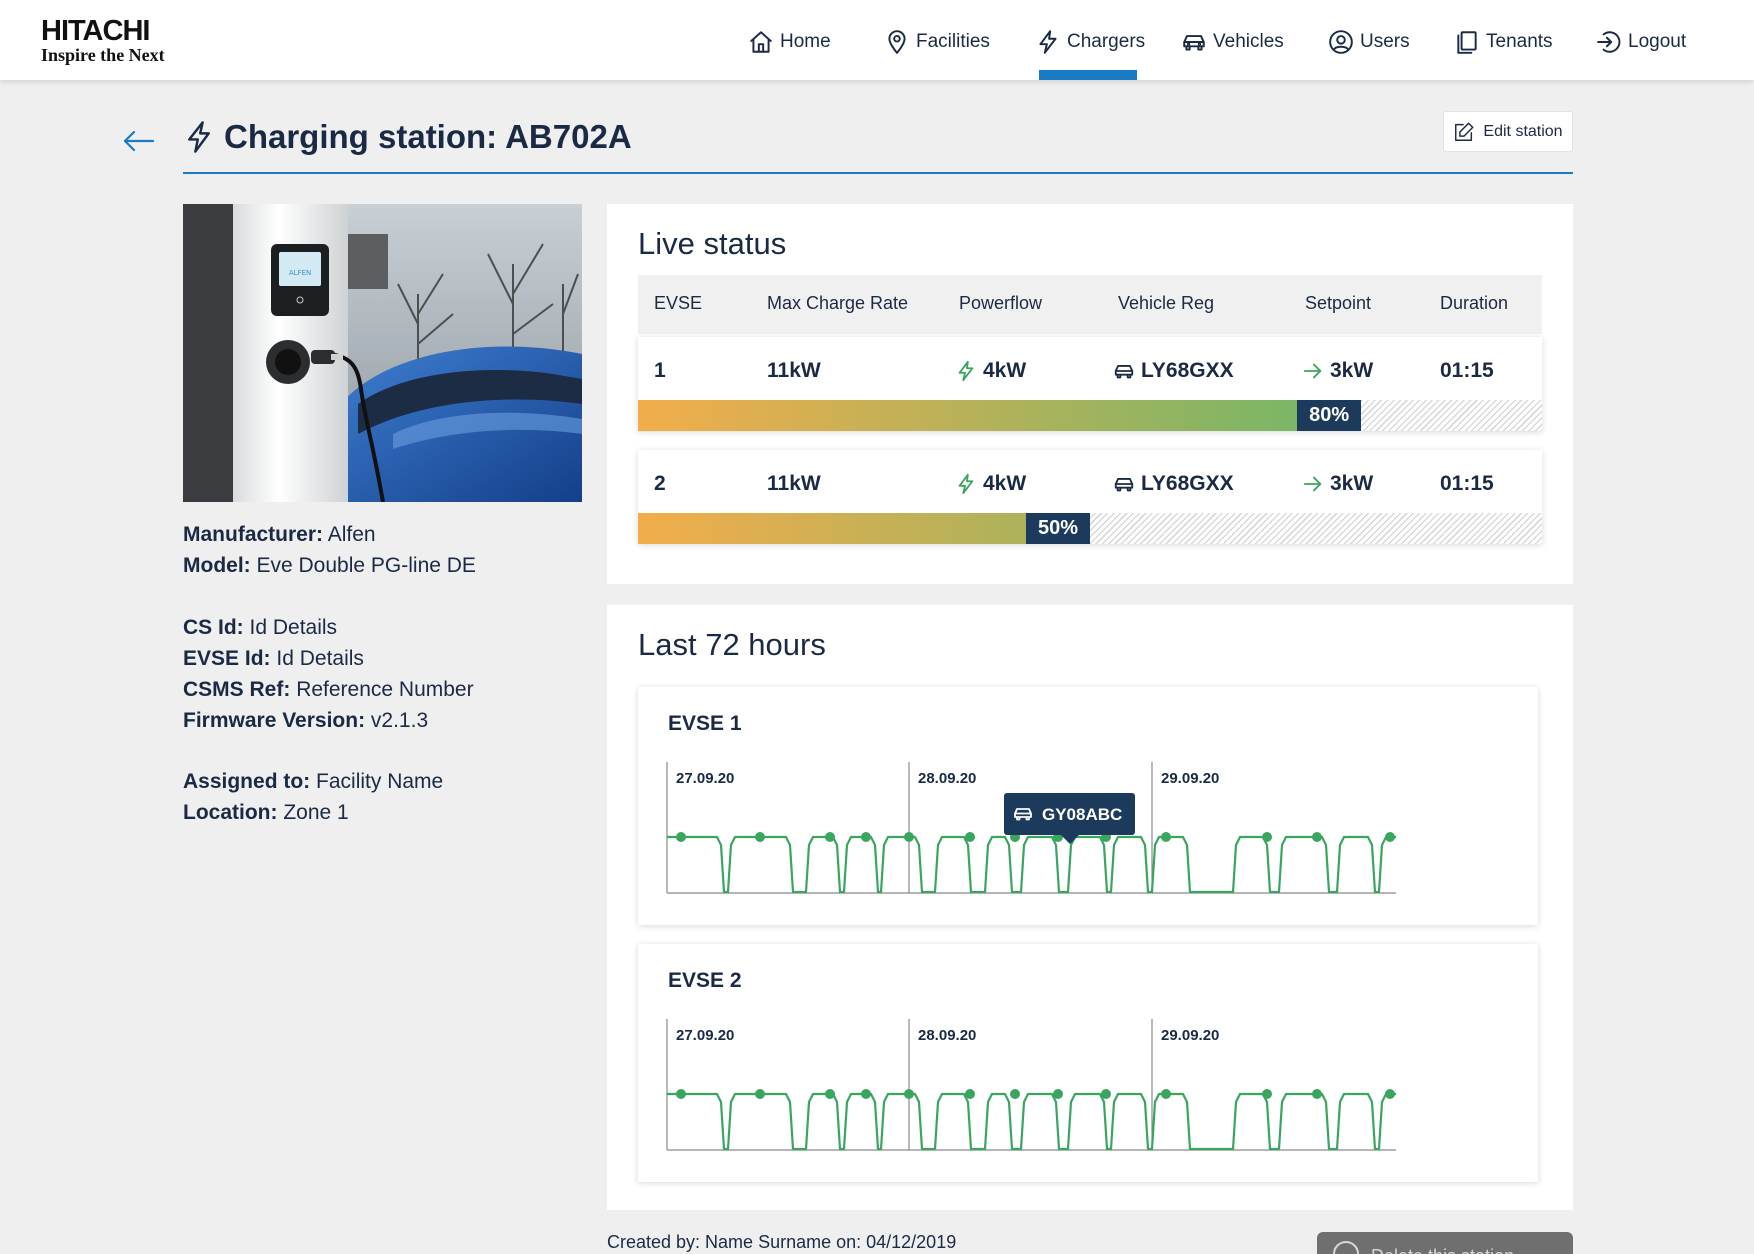 This screenshot has height=1254, width=1754. I want to click on column-header: Setpoint, so click(1338, 303).